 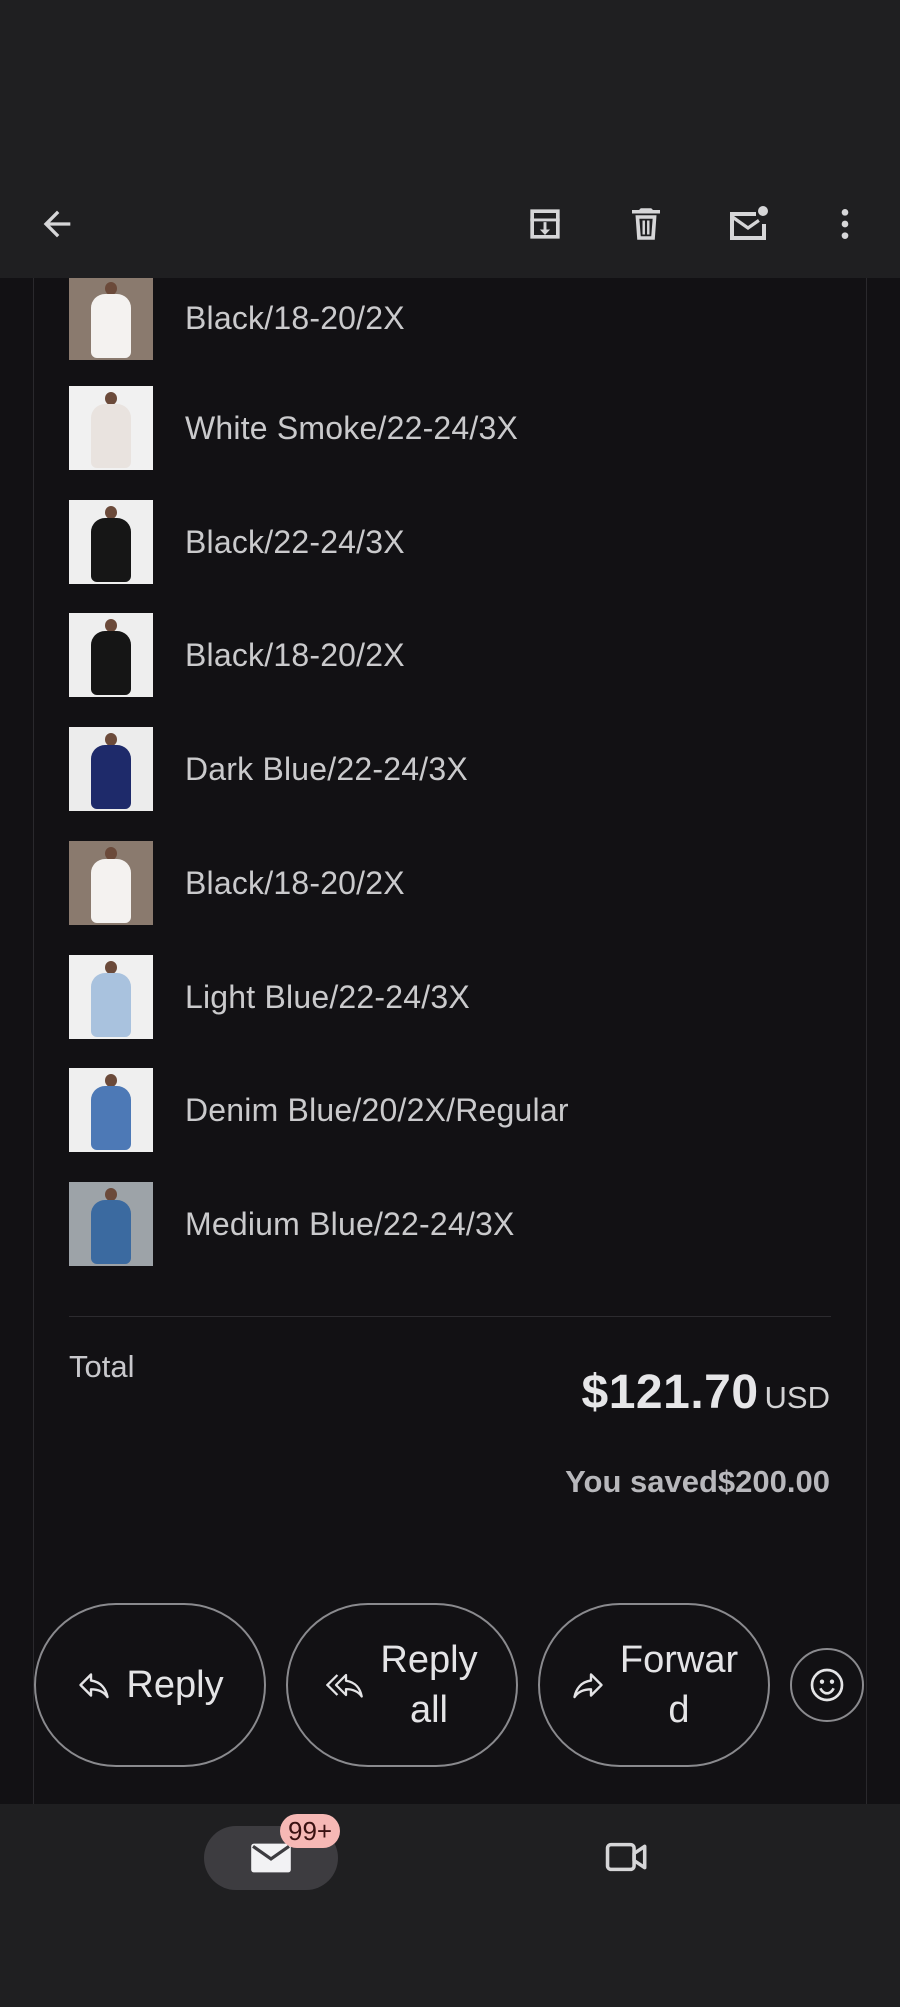 I want to click on unread-badge: 99+, so click(x=310, y=1831).